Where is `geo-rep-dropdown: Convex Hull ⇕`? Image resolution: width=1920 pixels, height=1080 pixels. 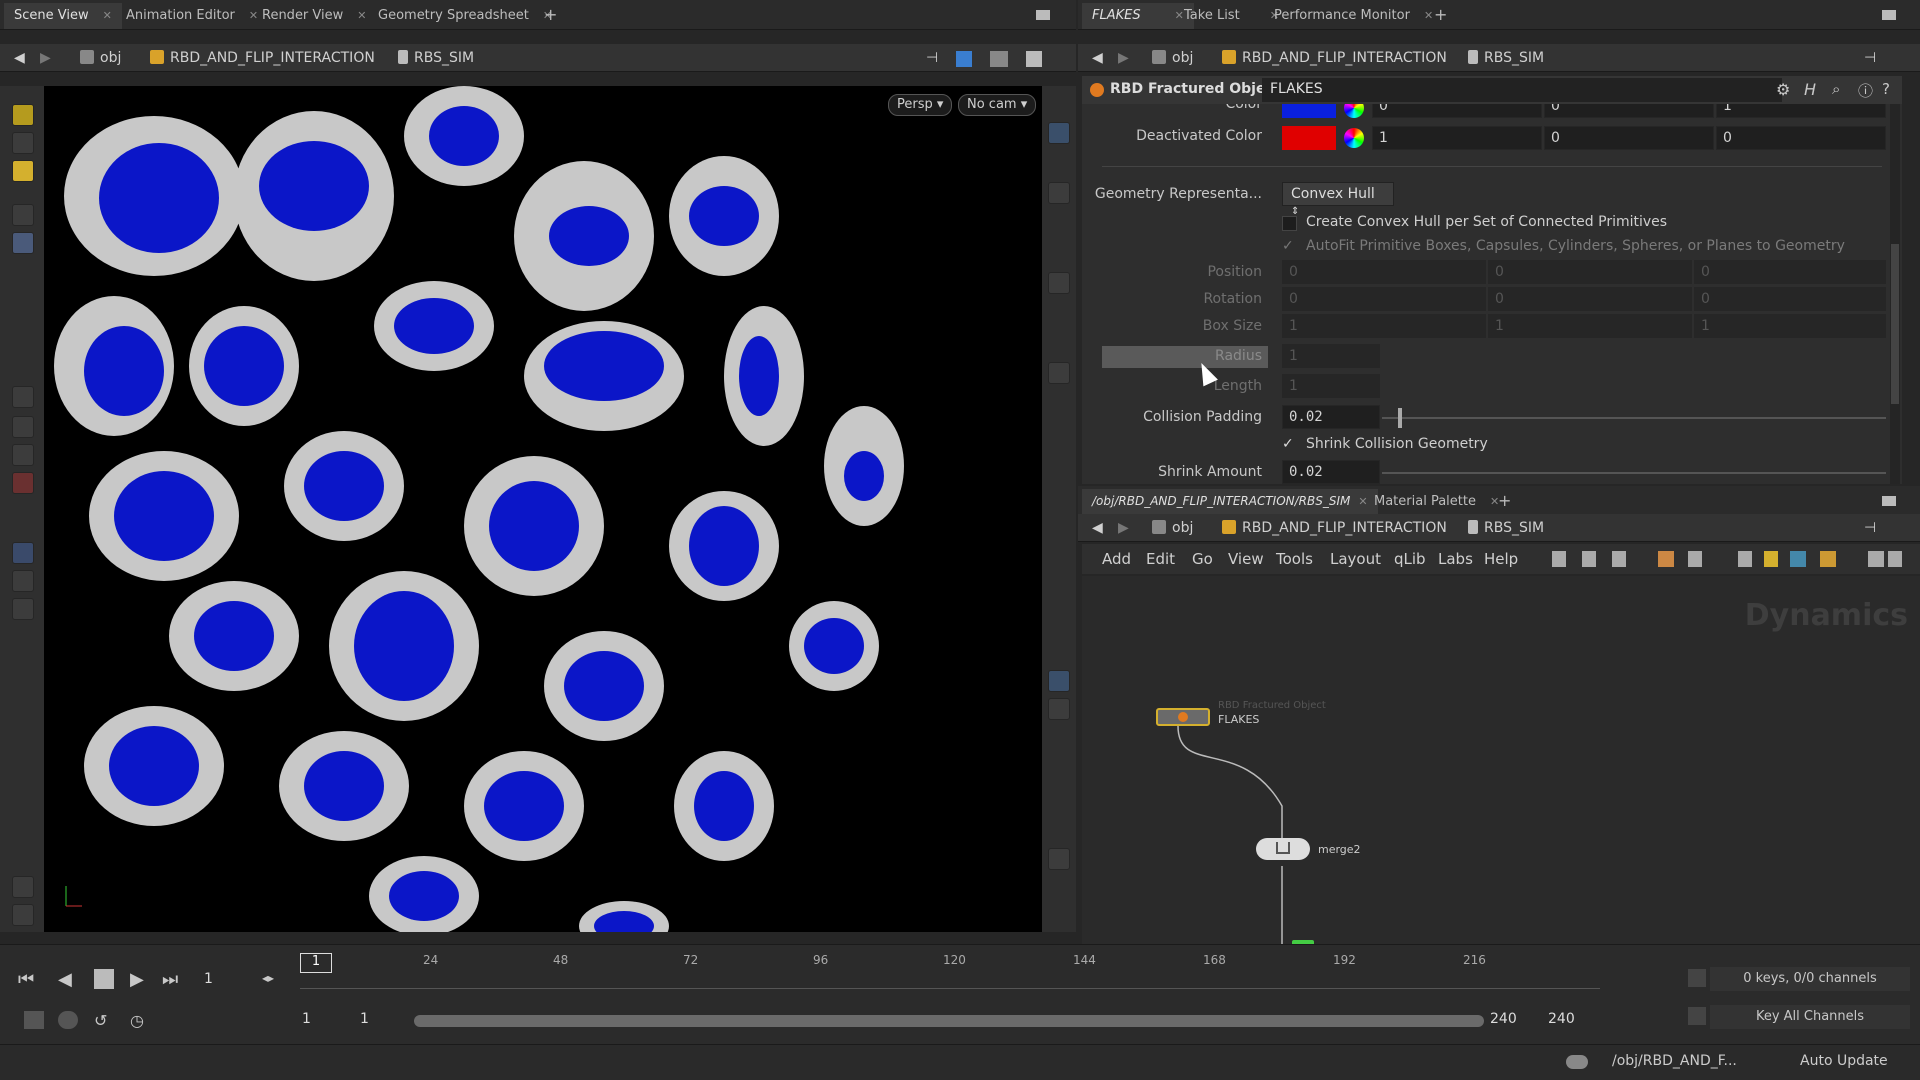 geo-rep-dropdown: Convex Hull ⇕ is located at coordinates (1338, 199).